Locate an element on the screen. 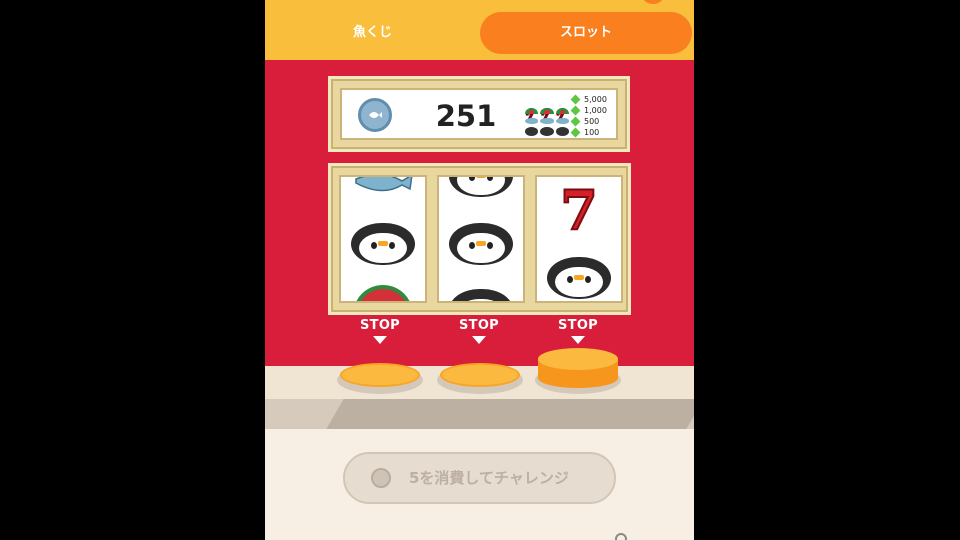  tab-slot: スロット is located at coordinates (586, 33).